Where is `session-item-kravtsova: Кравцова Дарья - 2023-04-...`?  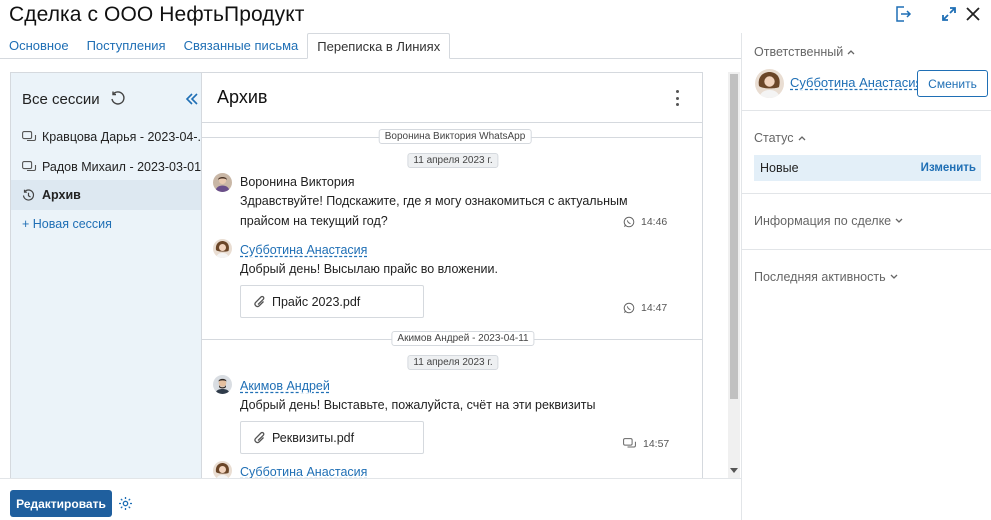
session-item-kravtsova: Кравцова Дарья - 2023-04-... is located at coordinates (106, 137).